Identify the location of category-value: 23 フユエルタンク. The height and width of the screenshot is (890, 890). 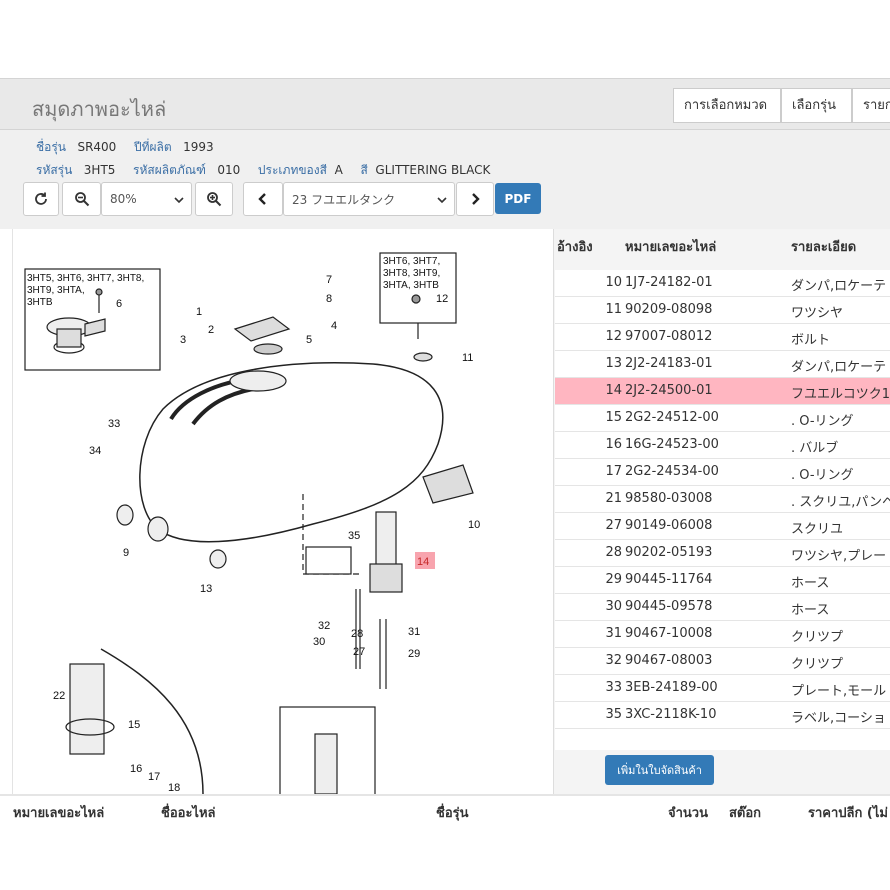
(344, 199).